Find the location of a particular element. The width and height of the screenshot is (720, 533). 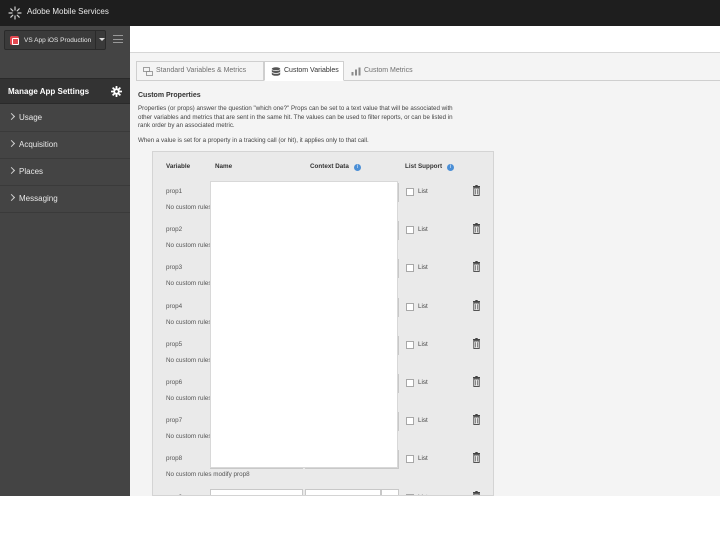

variable-name: prop8 is located at coordinates (174, 459).